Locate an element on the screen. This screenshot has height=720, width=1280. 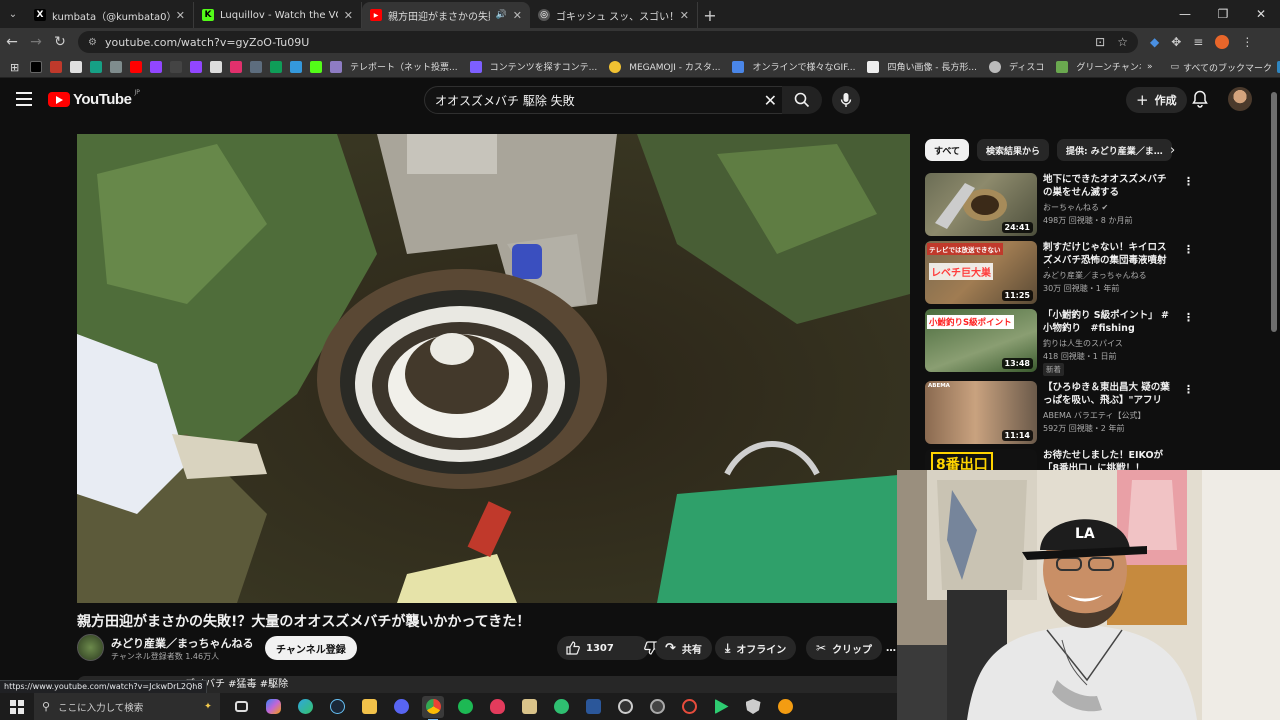
bookmark-star-icon: ☆ is located at coordinates (1122, 42).